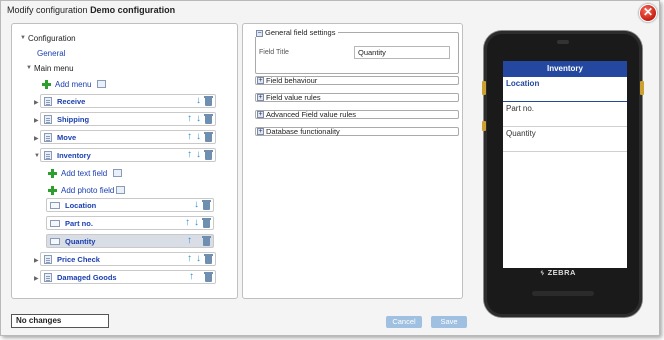  Describe the element at coordinates (558, 272) in the screenshot. I see `brand-logo: ᛃ ZEBRA` at that location.